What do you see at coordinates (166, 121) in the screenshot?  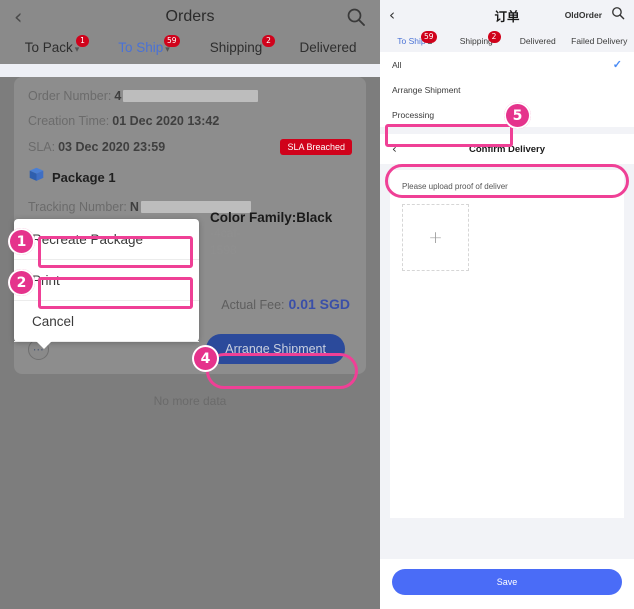 I see `creation-time-value: 01 Dec 2020 13:42` at bounding box center [166, 121].